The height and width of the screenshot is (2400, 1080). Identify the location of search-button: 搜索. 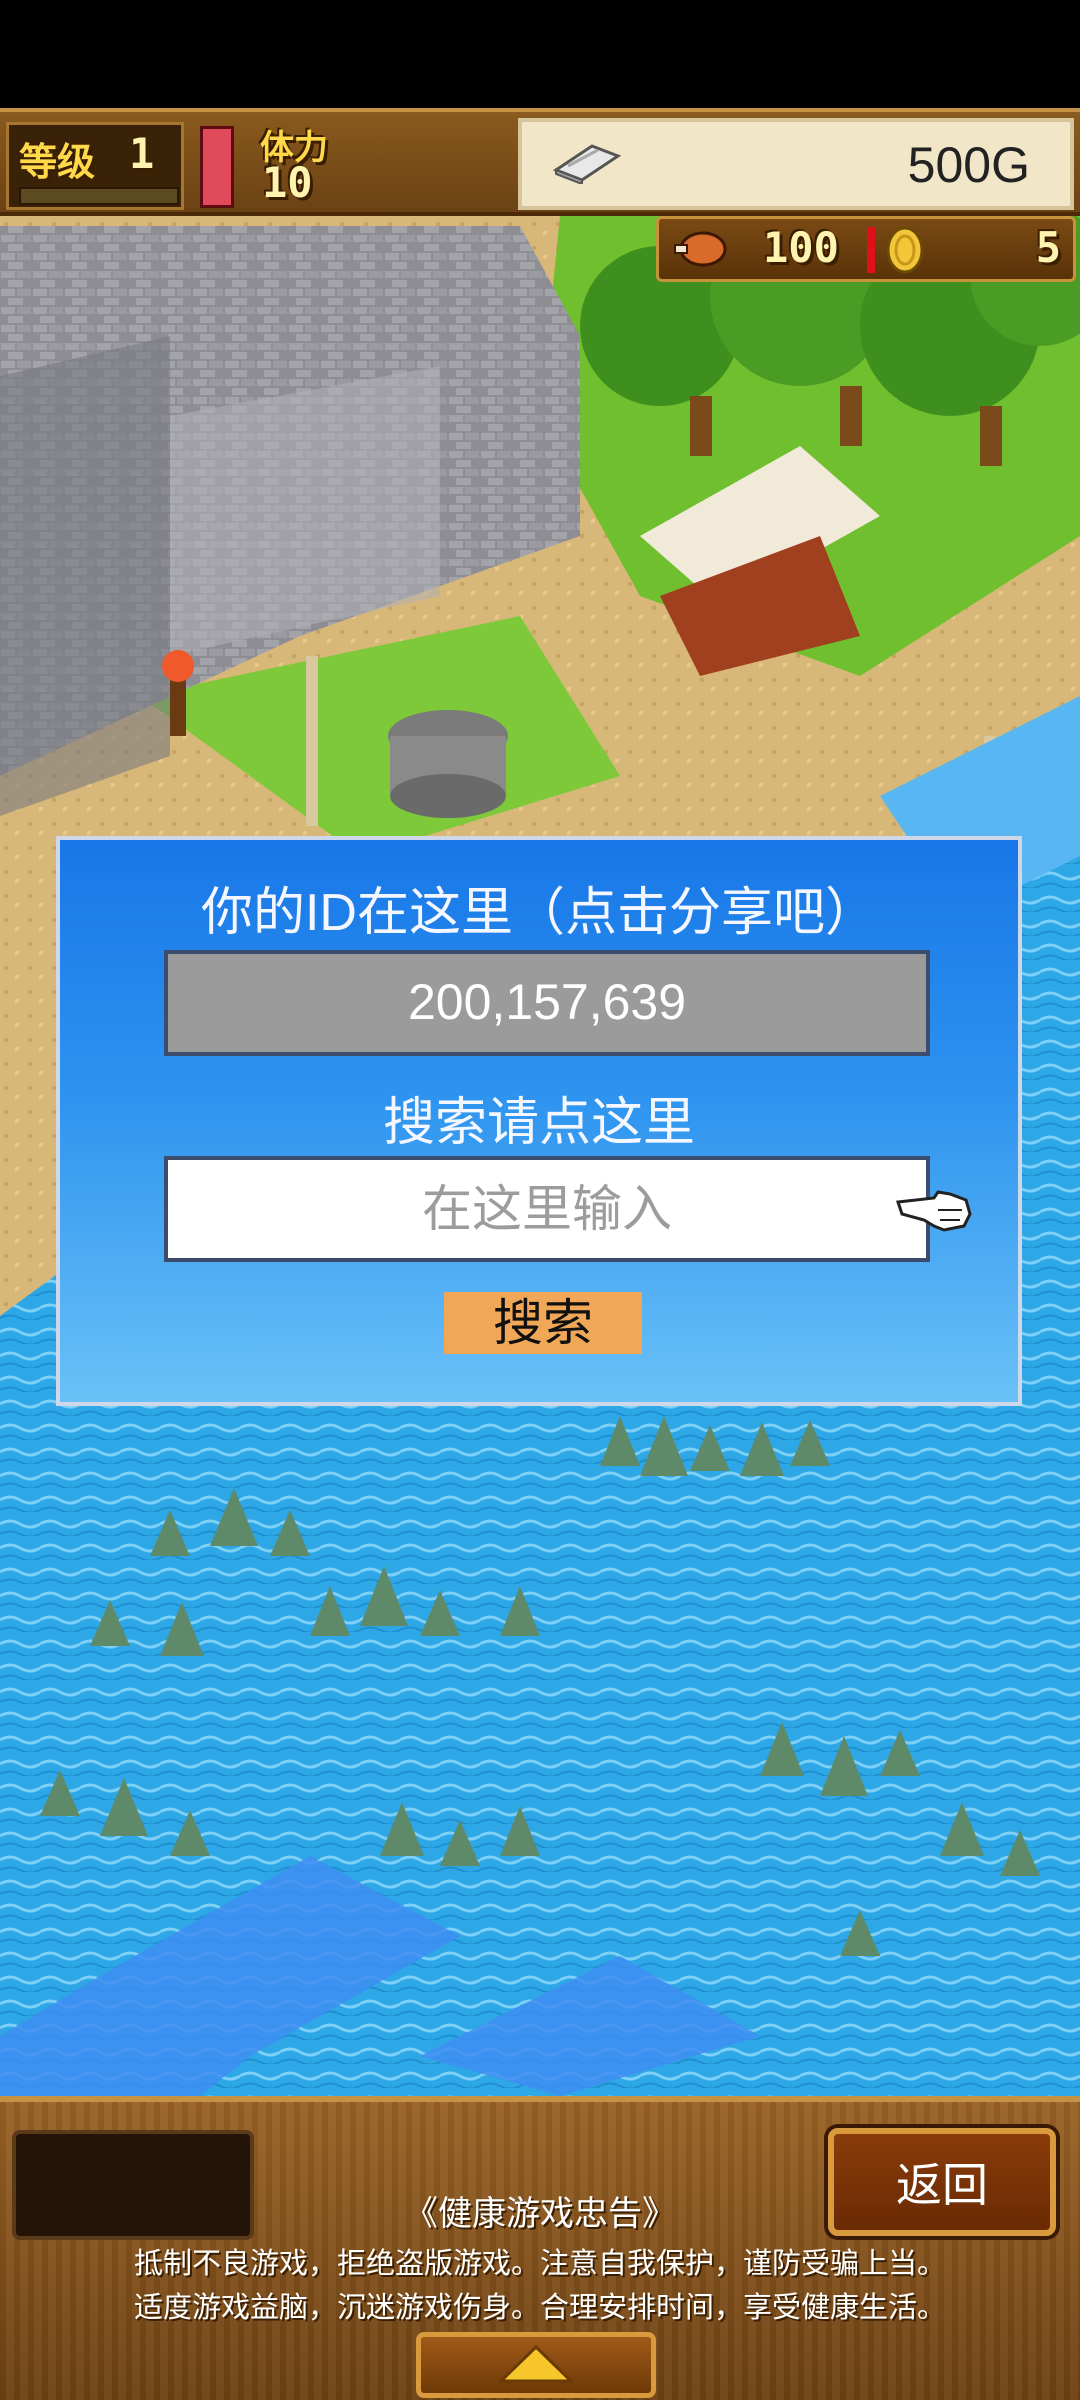
(543, 1323).